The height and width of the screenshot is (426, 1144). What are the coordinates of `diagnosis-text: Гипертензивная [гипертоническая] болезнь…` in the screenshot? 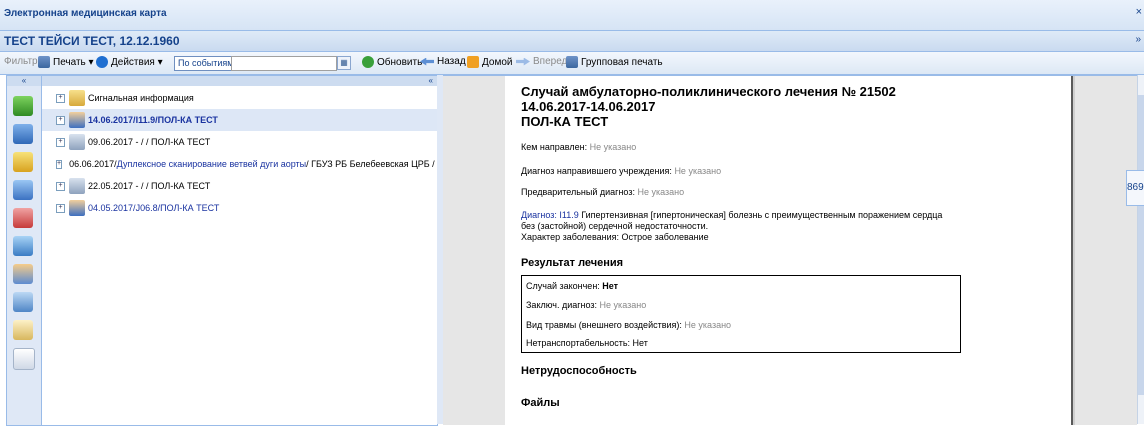 It's located at (760, 215).